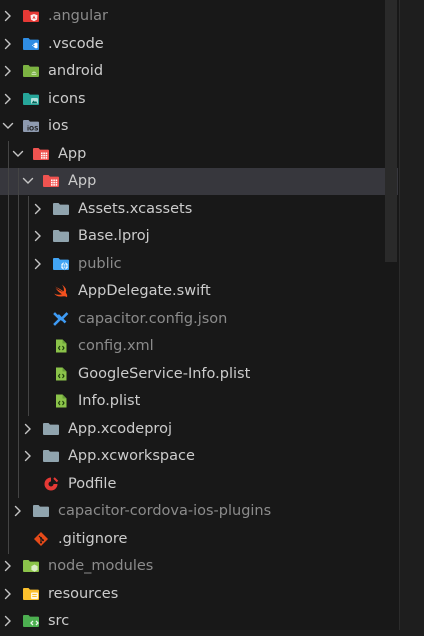 Image resolution: width=424 pixels, height=636 pixels. I want to click on explorer-scrollbar, so click(391, 131).